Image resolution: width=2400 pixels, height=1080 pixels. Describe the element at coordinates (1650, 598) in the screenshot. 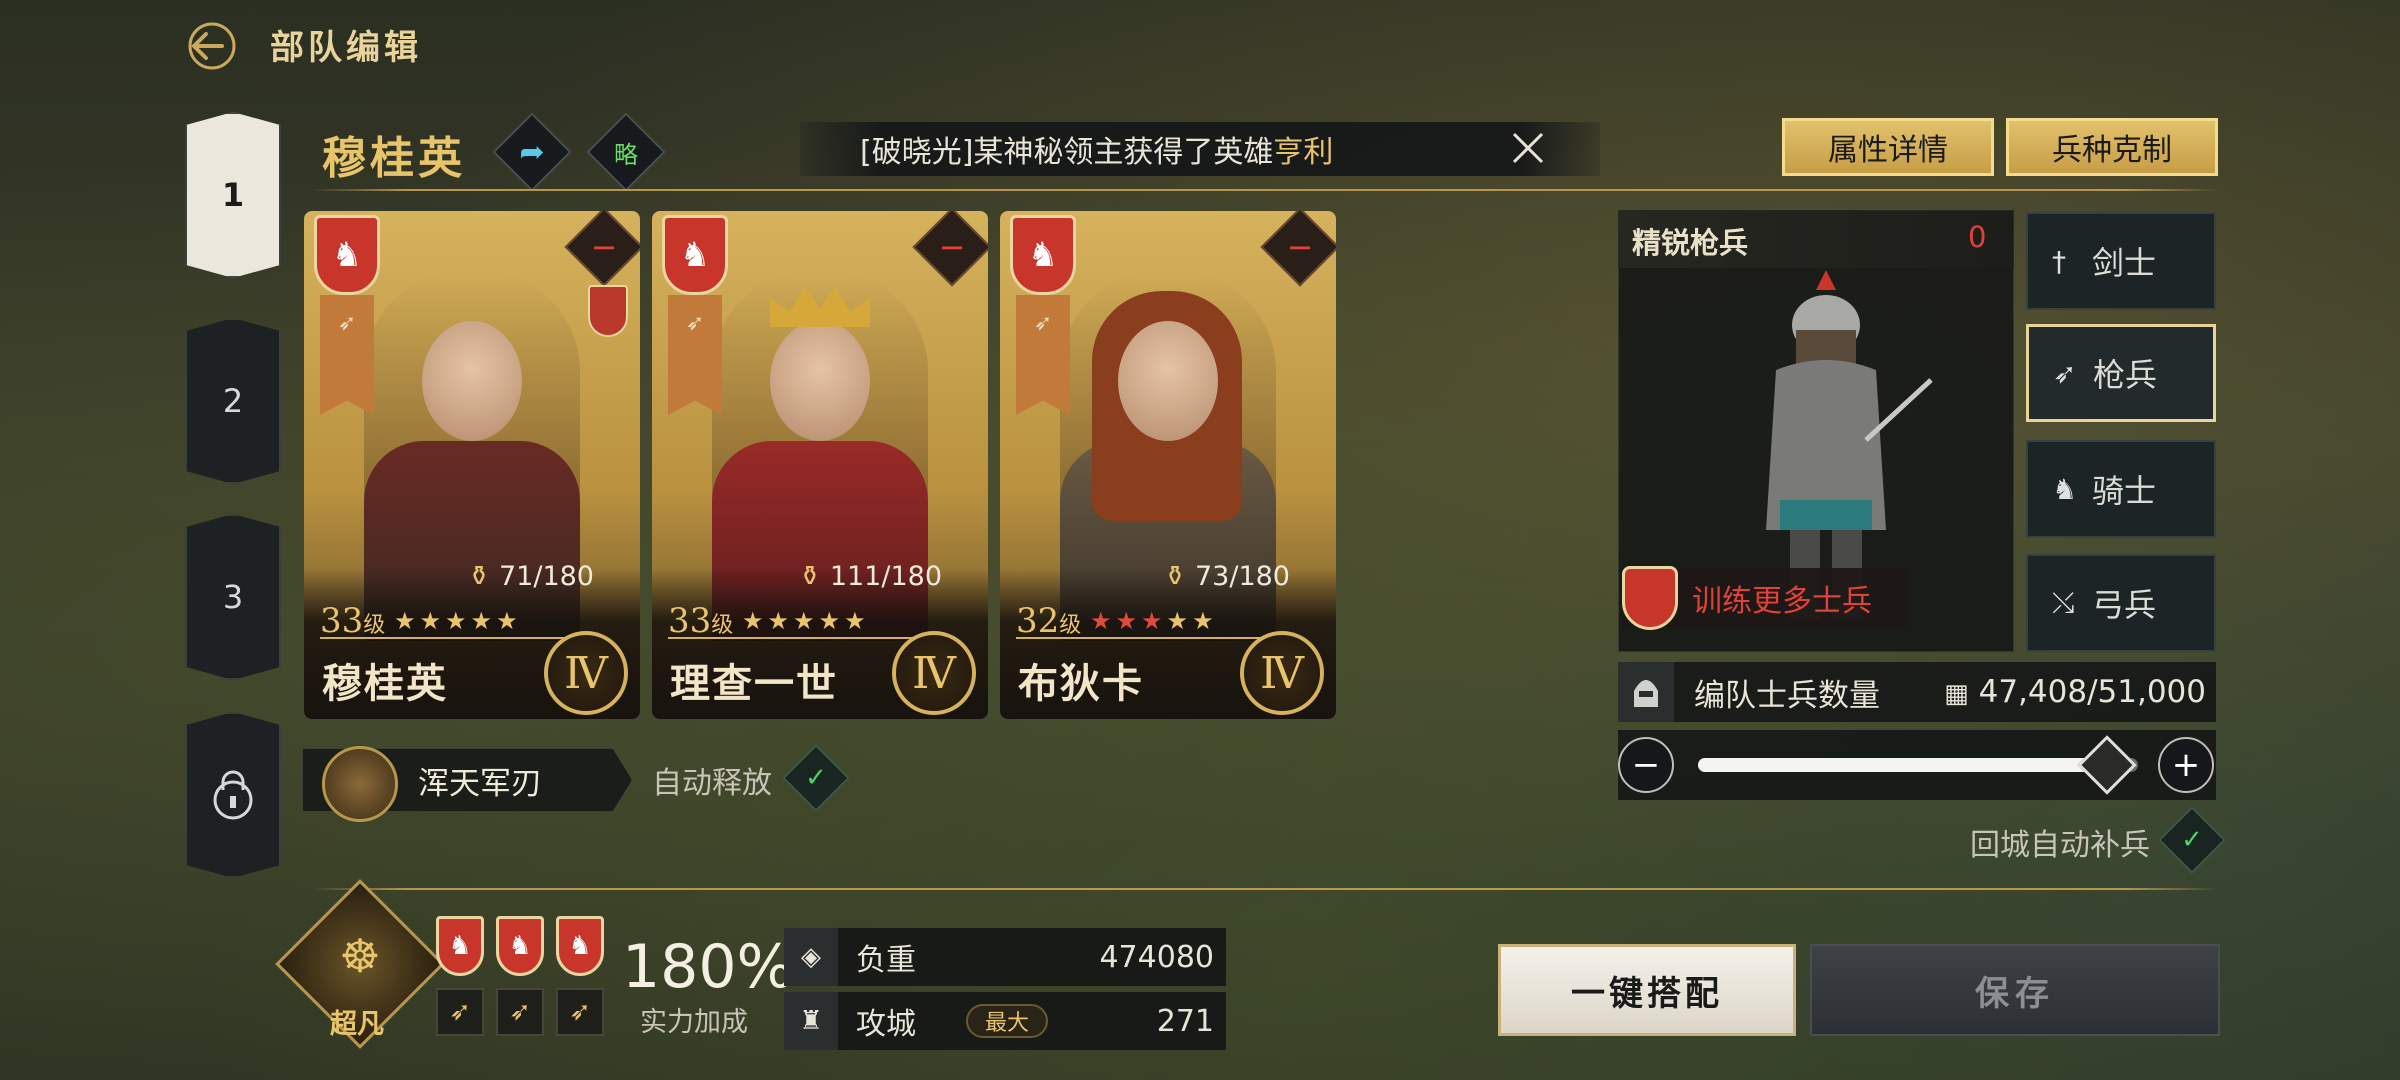

I see `helmet-icon` at that location.